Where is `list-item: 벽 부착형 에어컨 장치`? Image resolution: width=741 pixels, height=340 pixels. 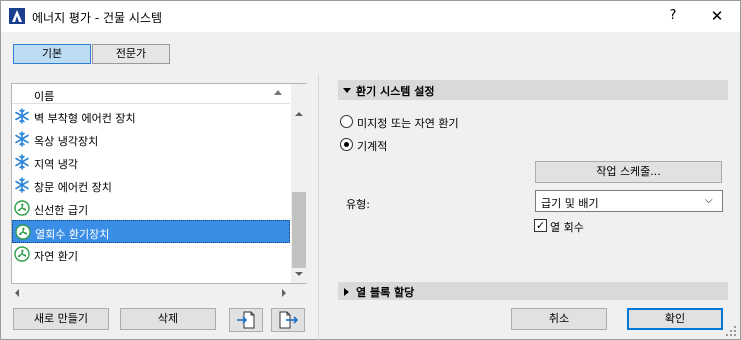
list-item: 벽 부착형 에어컨 장치 is located at coordinates (151, 116).